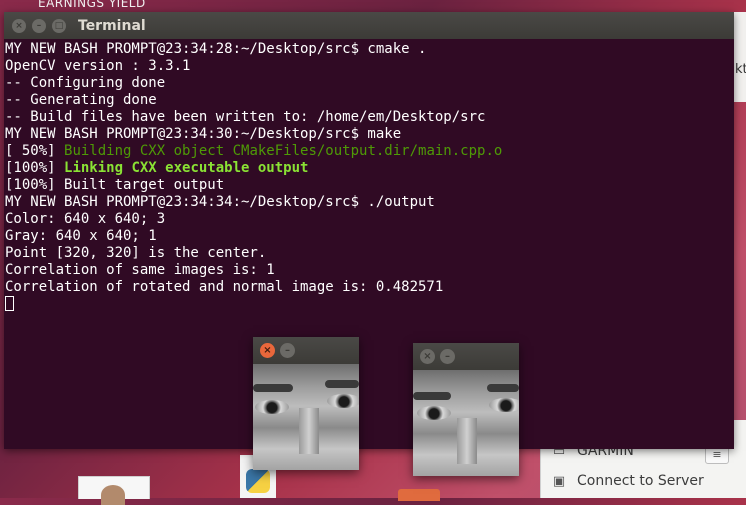  I want to click on desktop-label: EARNINGS YIELD, so click(92, 5).